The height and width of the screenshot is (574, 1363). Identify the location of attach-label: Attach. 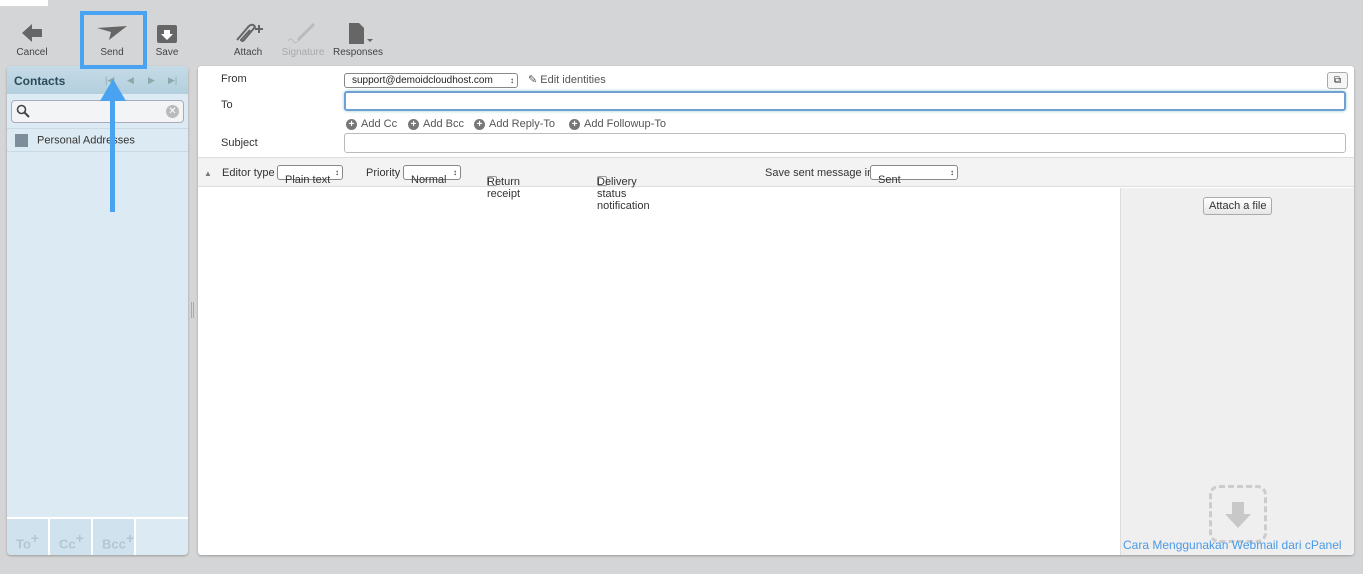
(248, 52).